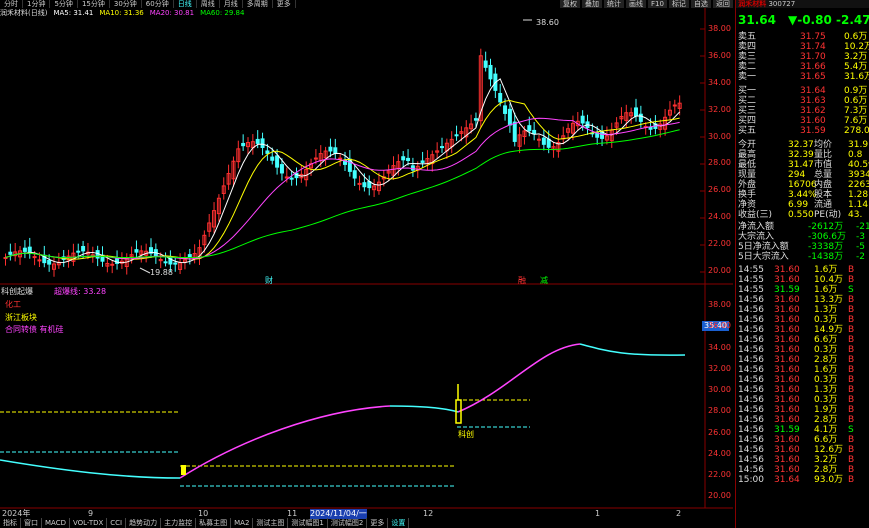 The height and width of the screenshot is (528, 869). Describe the element at coordinates (719, 389) in the screenshot. I see `sub-axis-4: 30.00` at that location.